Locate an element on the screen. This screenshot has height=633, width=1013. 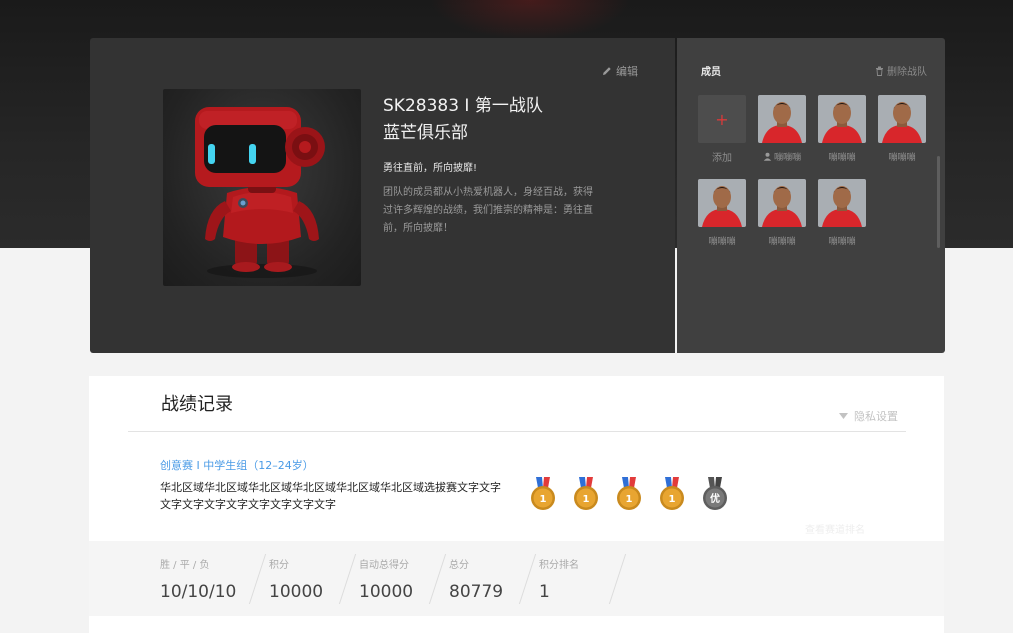
team-name-line1: SK28383 I 第一战队 is located at coordinates (463, 106).